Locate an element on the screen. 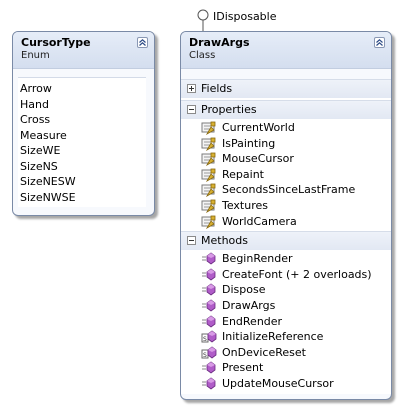 This screenshot has width=405, height=414. method-label: BeginRender is located at coordinates (257, 259).